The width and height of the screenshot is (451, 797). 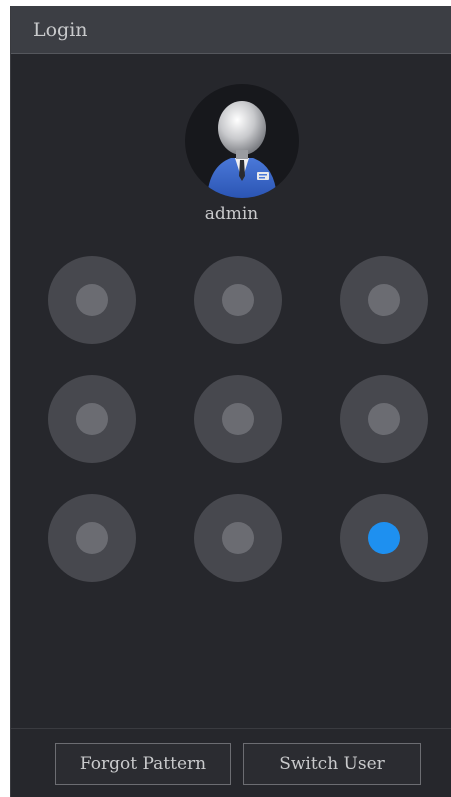 I want to click on pattern-dot-active, so click(x=384, y=538).